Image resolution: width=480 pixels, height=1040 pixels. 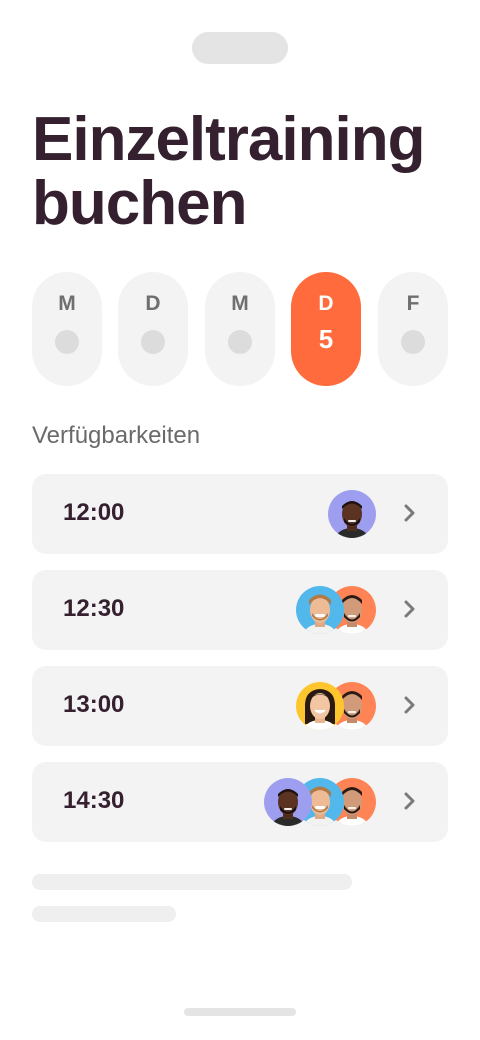 I want to click on day-thursday-selected: D 5, so click(x=326, y=329).